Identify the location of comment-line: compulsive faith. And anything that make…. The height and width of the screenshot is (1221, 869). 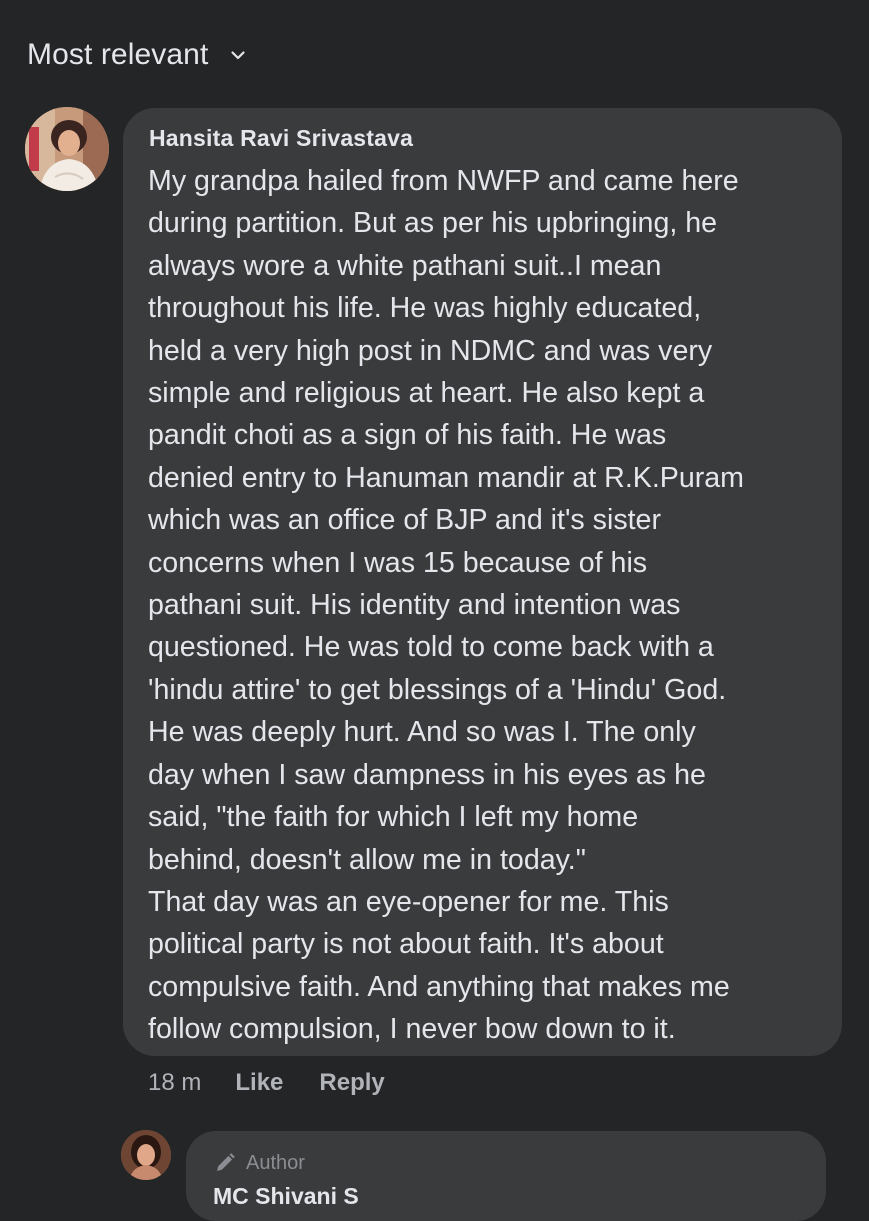
(439, 986).